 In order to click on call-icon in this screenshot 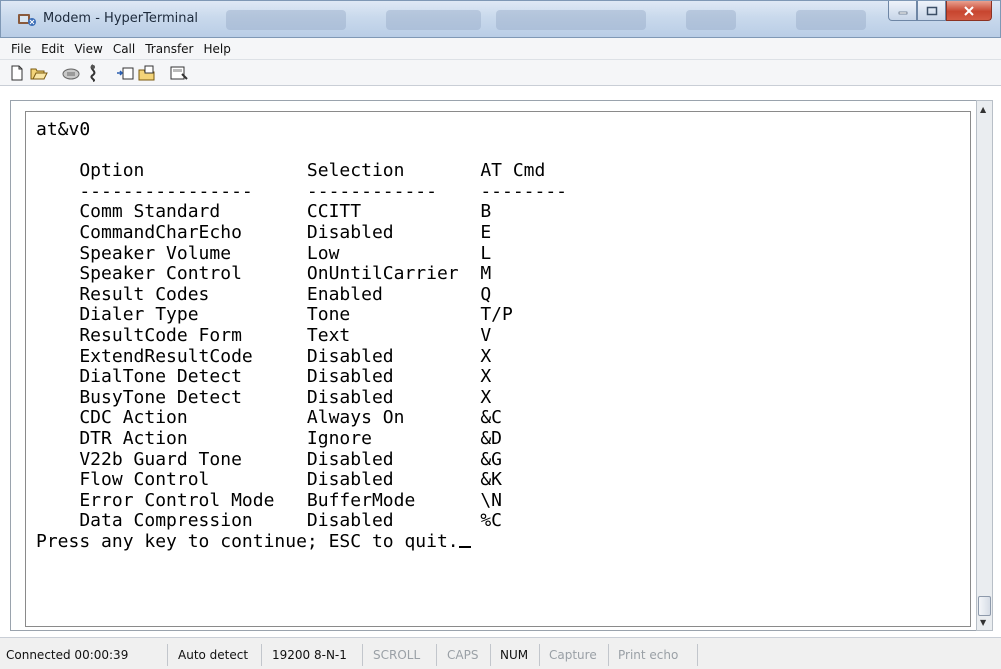, I will do `click(71, 73)`.